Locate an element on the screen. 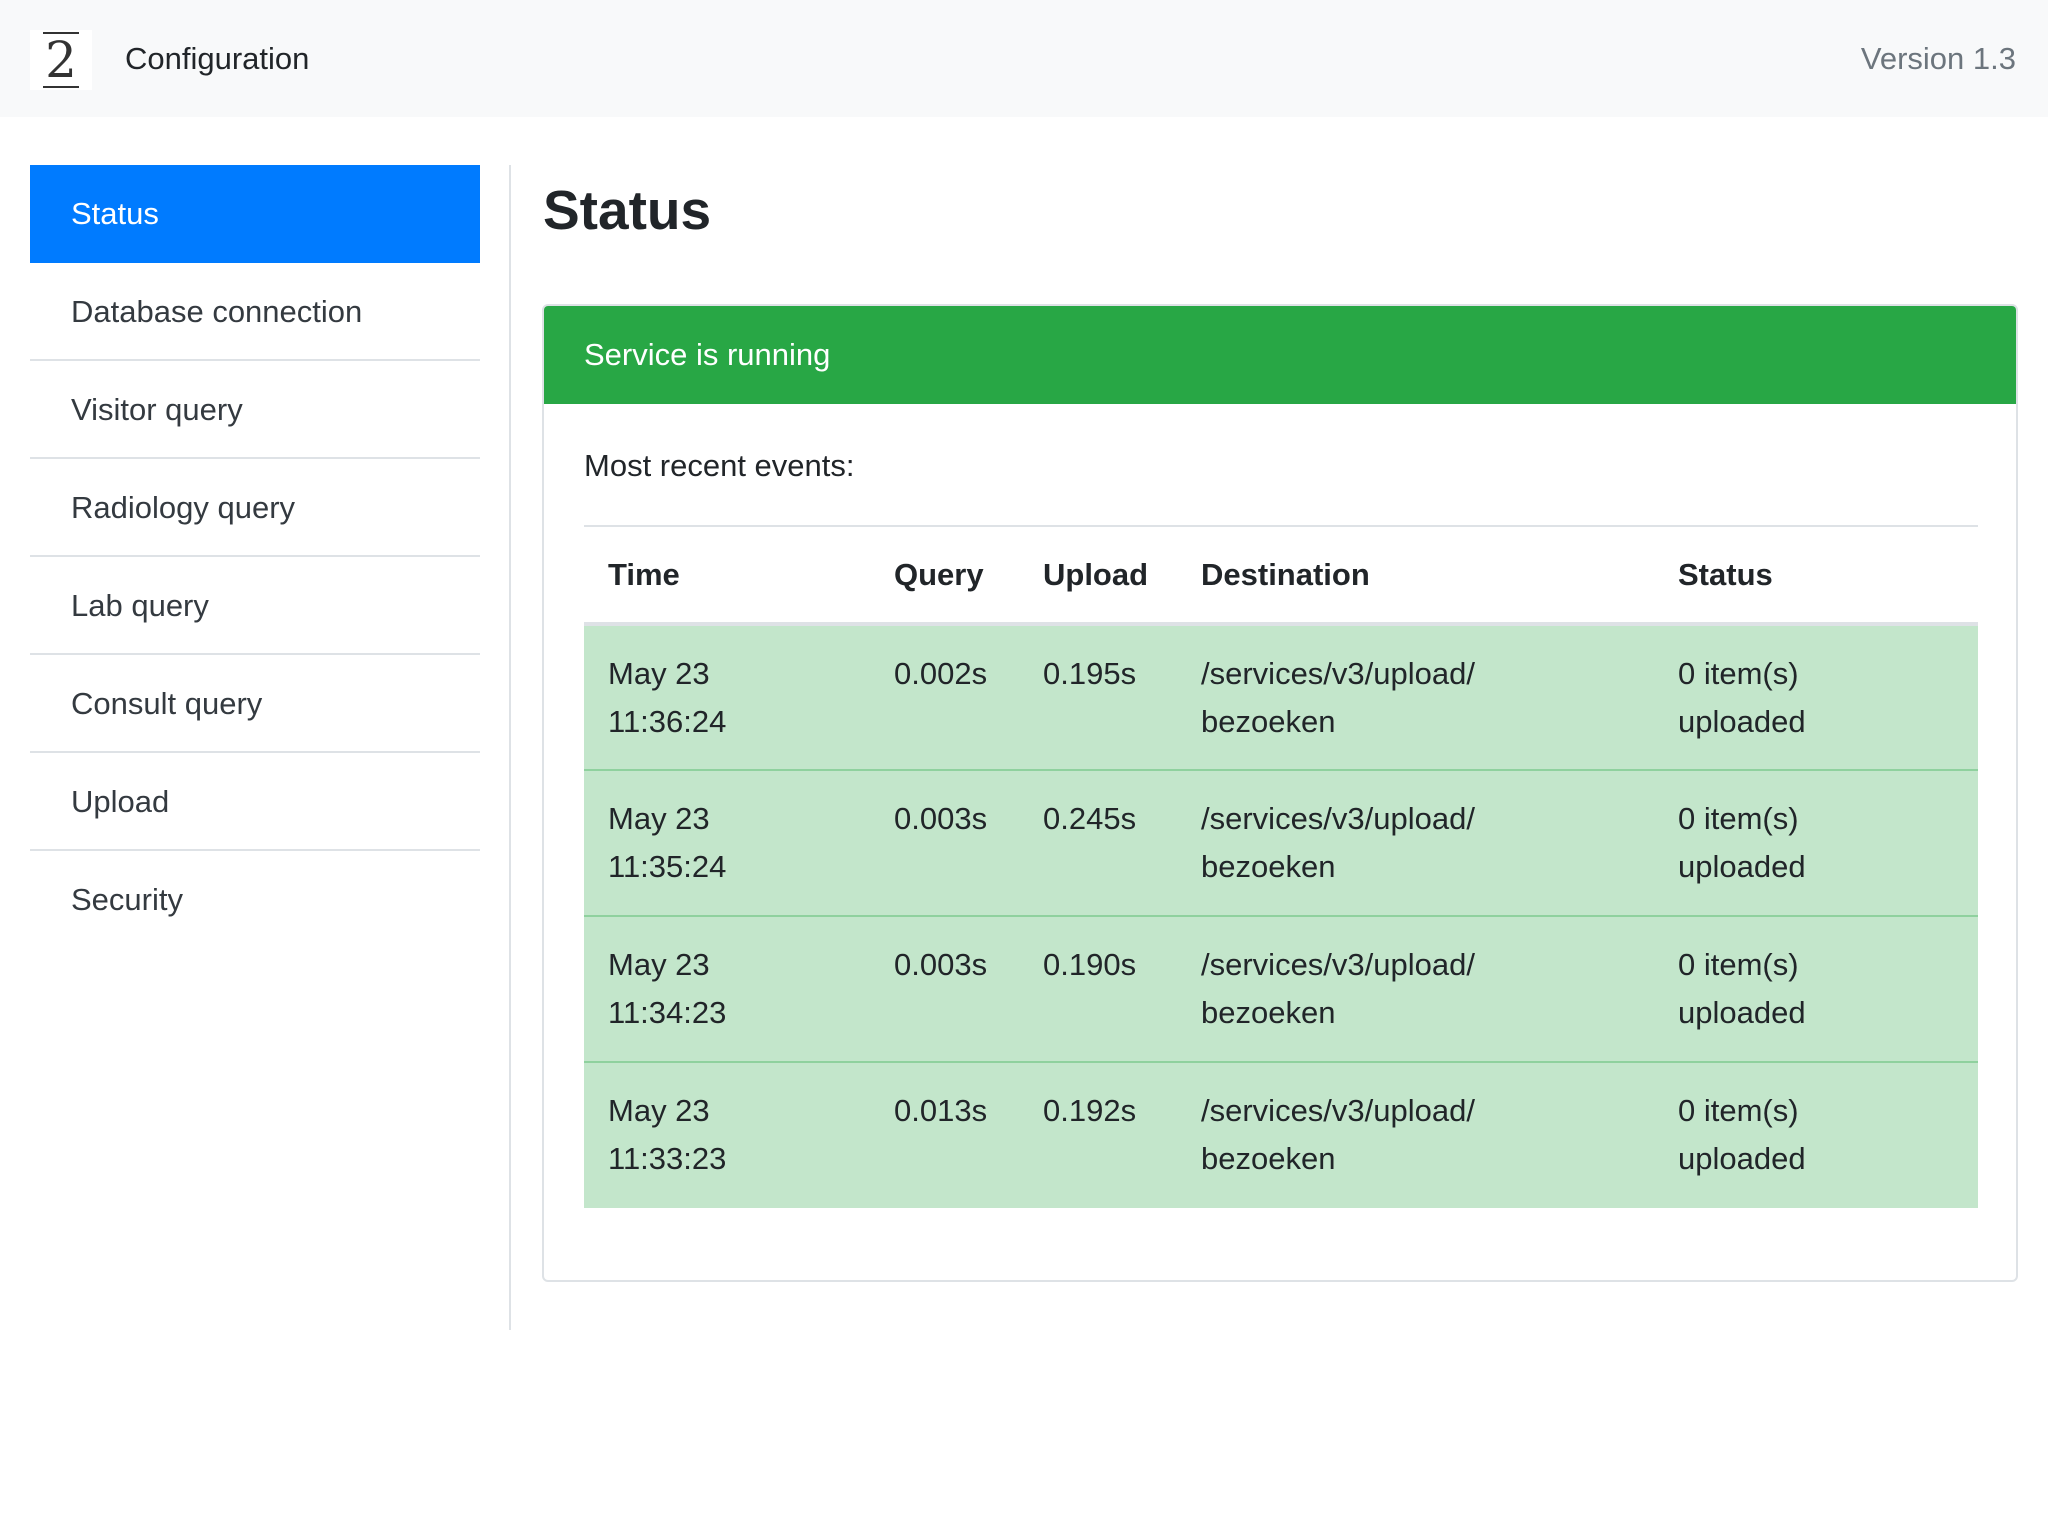  column-header-query: Query is located at coordinates (944, 575).